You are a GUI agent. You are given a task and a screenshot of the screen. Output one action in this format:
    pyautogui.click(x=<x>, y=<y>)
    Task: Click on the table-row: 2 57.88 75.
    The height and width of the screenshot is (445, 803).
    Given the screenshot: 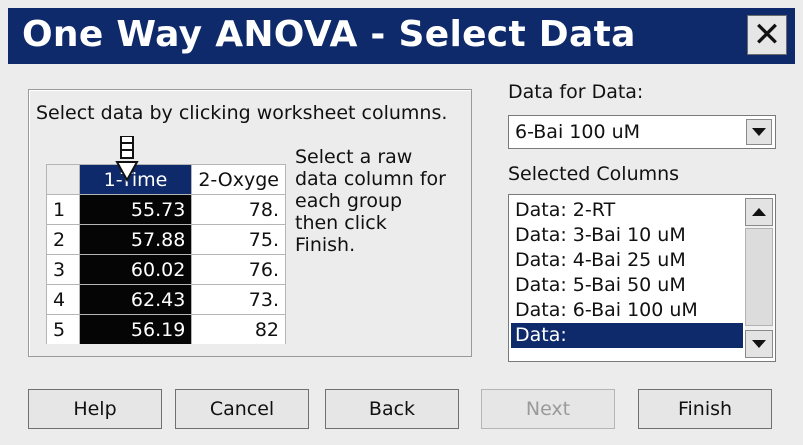 What is the action you would take?
    pyautogui.click(x=166, y=239)
    